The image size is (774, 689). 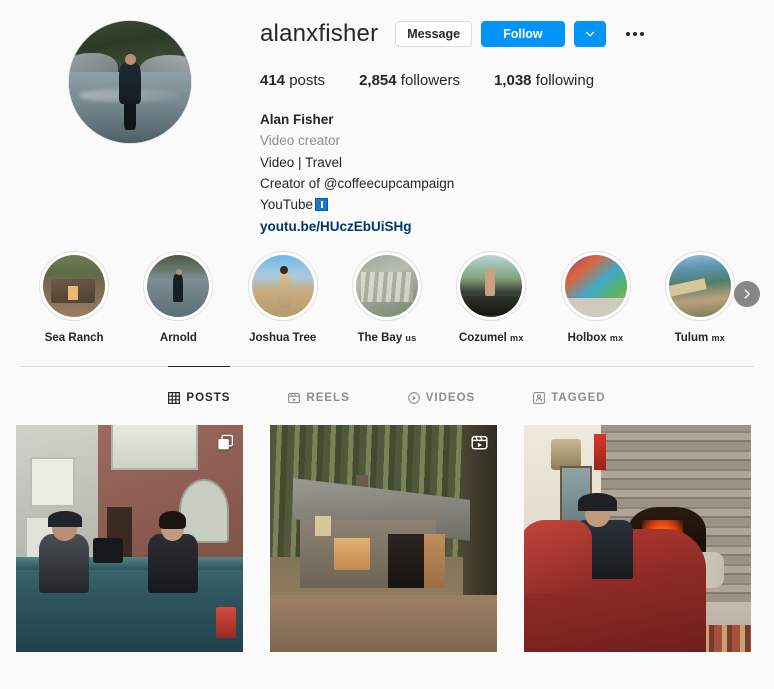 What do you see at coordinates (297, 119) in the screenshot?
I see `profile-full-name: Alan Fisher` at bounding box center [297, 119].